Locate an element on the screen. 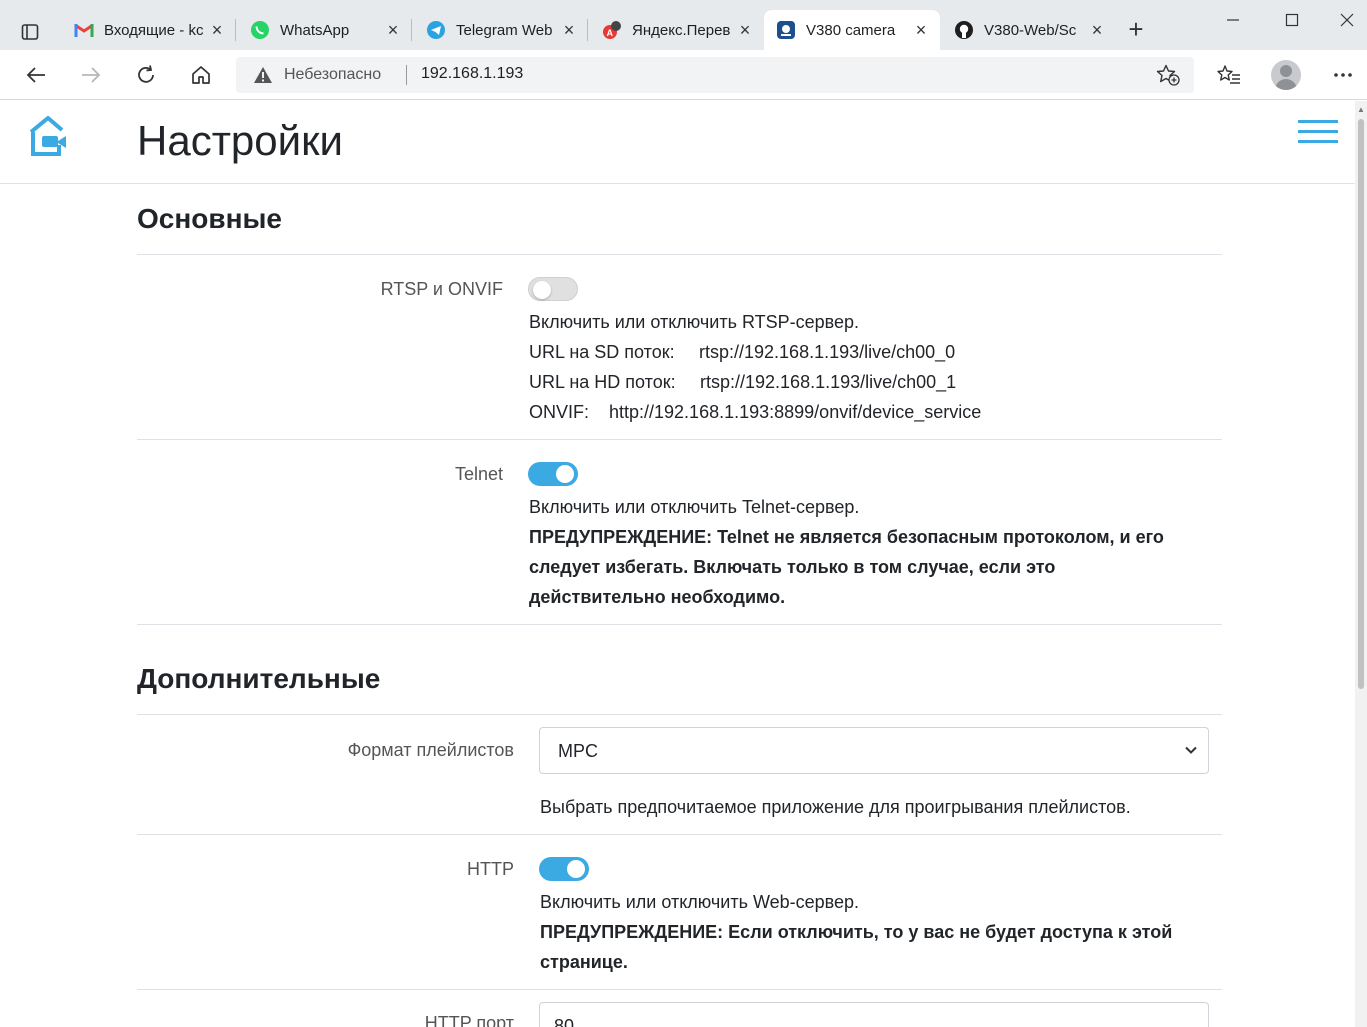 This screenshot has height=1027, width=1367. tab-v380-camera: V380 camera × is located at coordinates (852, 30).